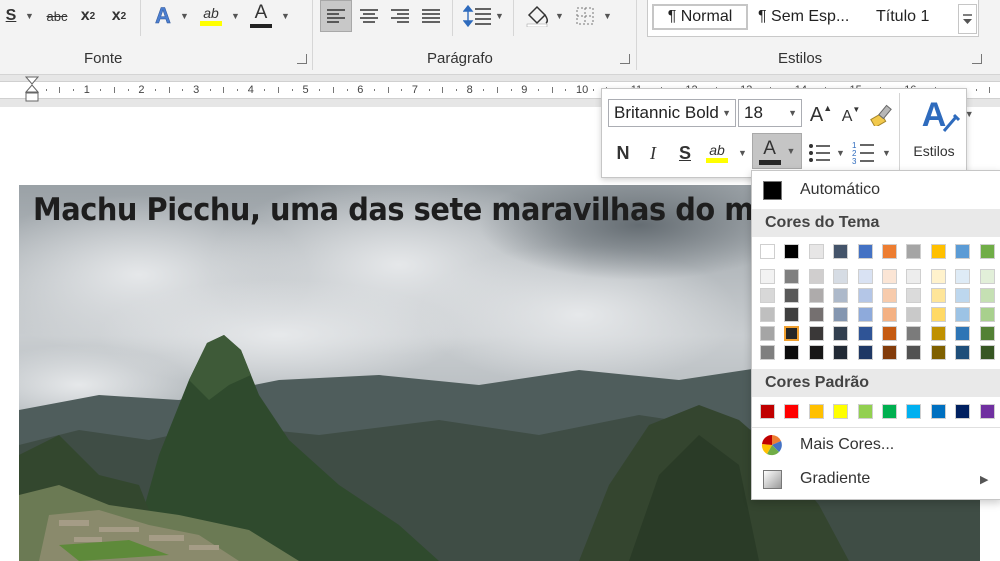 This screenshot has width=1000, height=561. I want to click on highlight-dropdown: ▼, so click(234, 16).